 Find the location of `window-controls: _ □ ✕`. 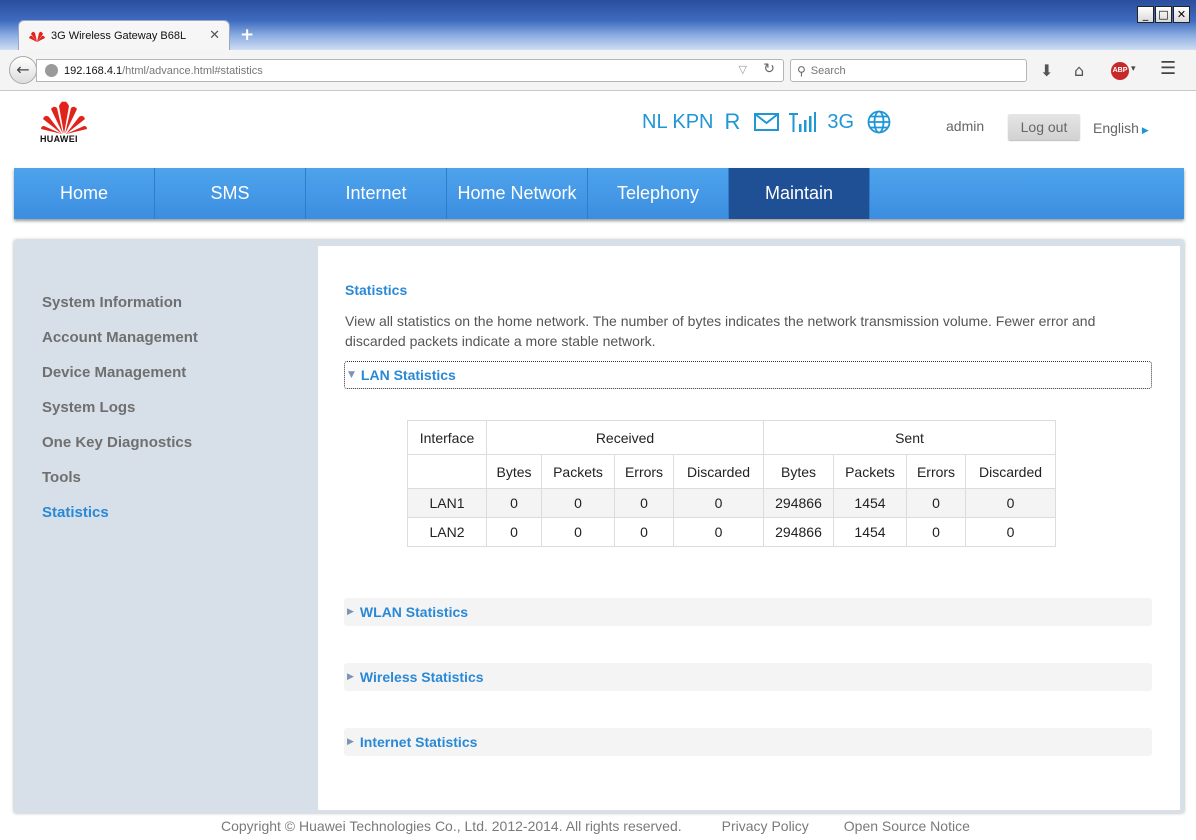

window-controls: _ □ ✕ is located at coordinates (1163, 14).